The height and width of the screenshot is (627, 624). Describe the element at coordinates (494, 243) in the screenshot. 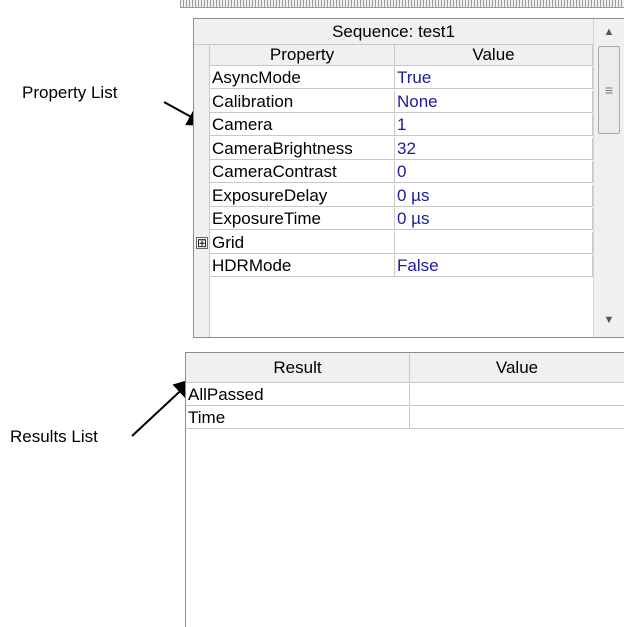

I see `property-value-cell` at that location.